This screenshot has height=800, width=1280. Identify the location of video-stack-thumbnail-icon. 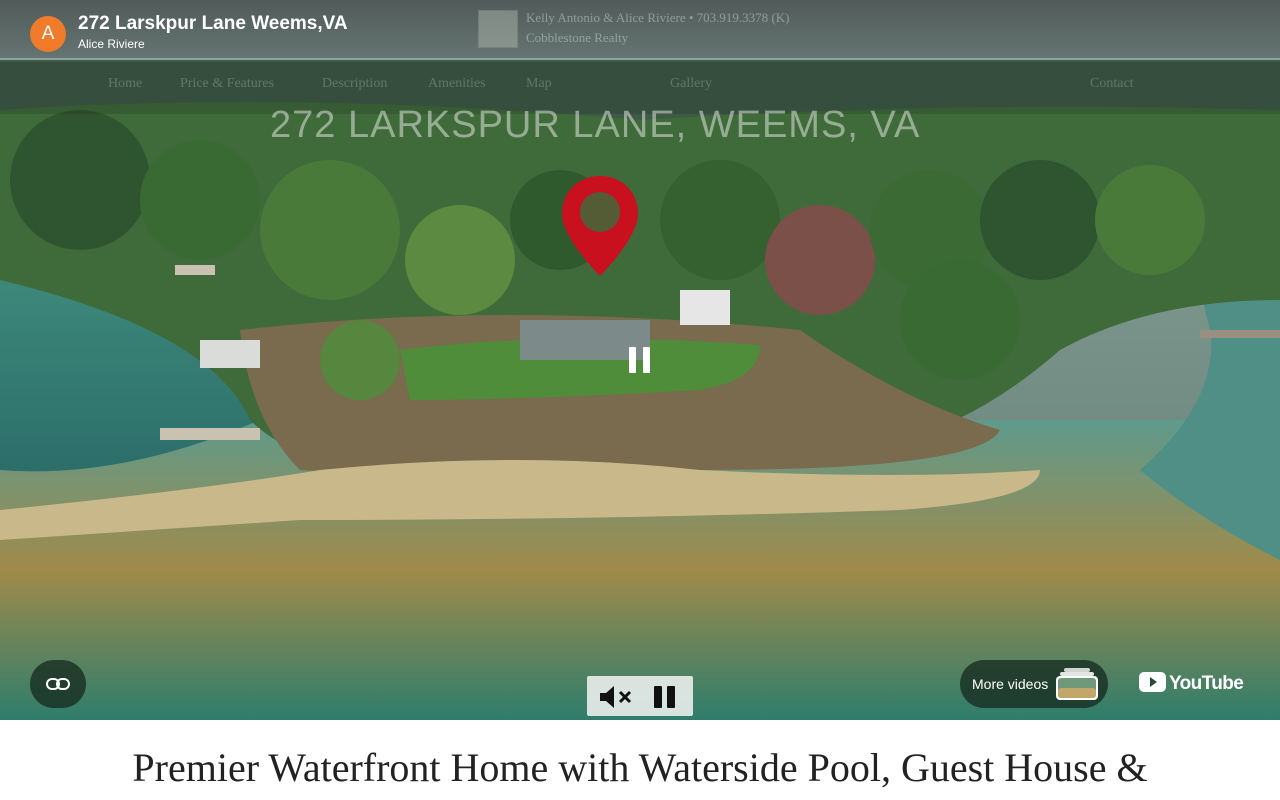
(1077, 684).